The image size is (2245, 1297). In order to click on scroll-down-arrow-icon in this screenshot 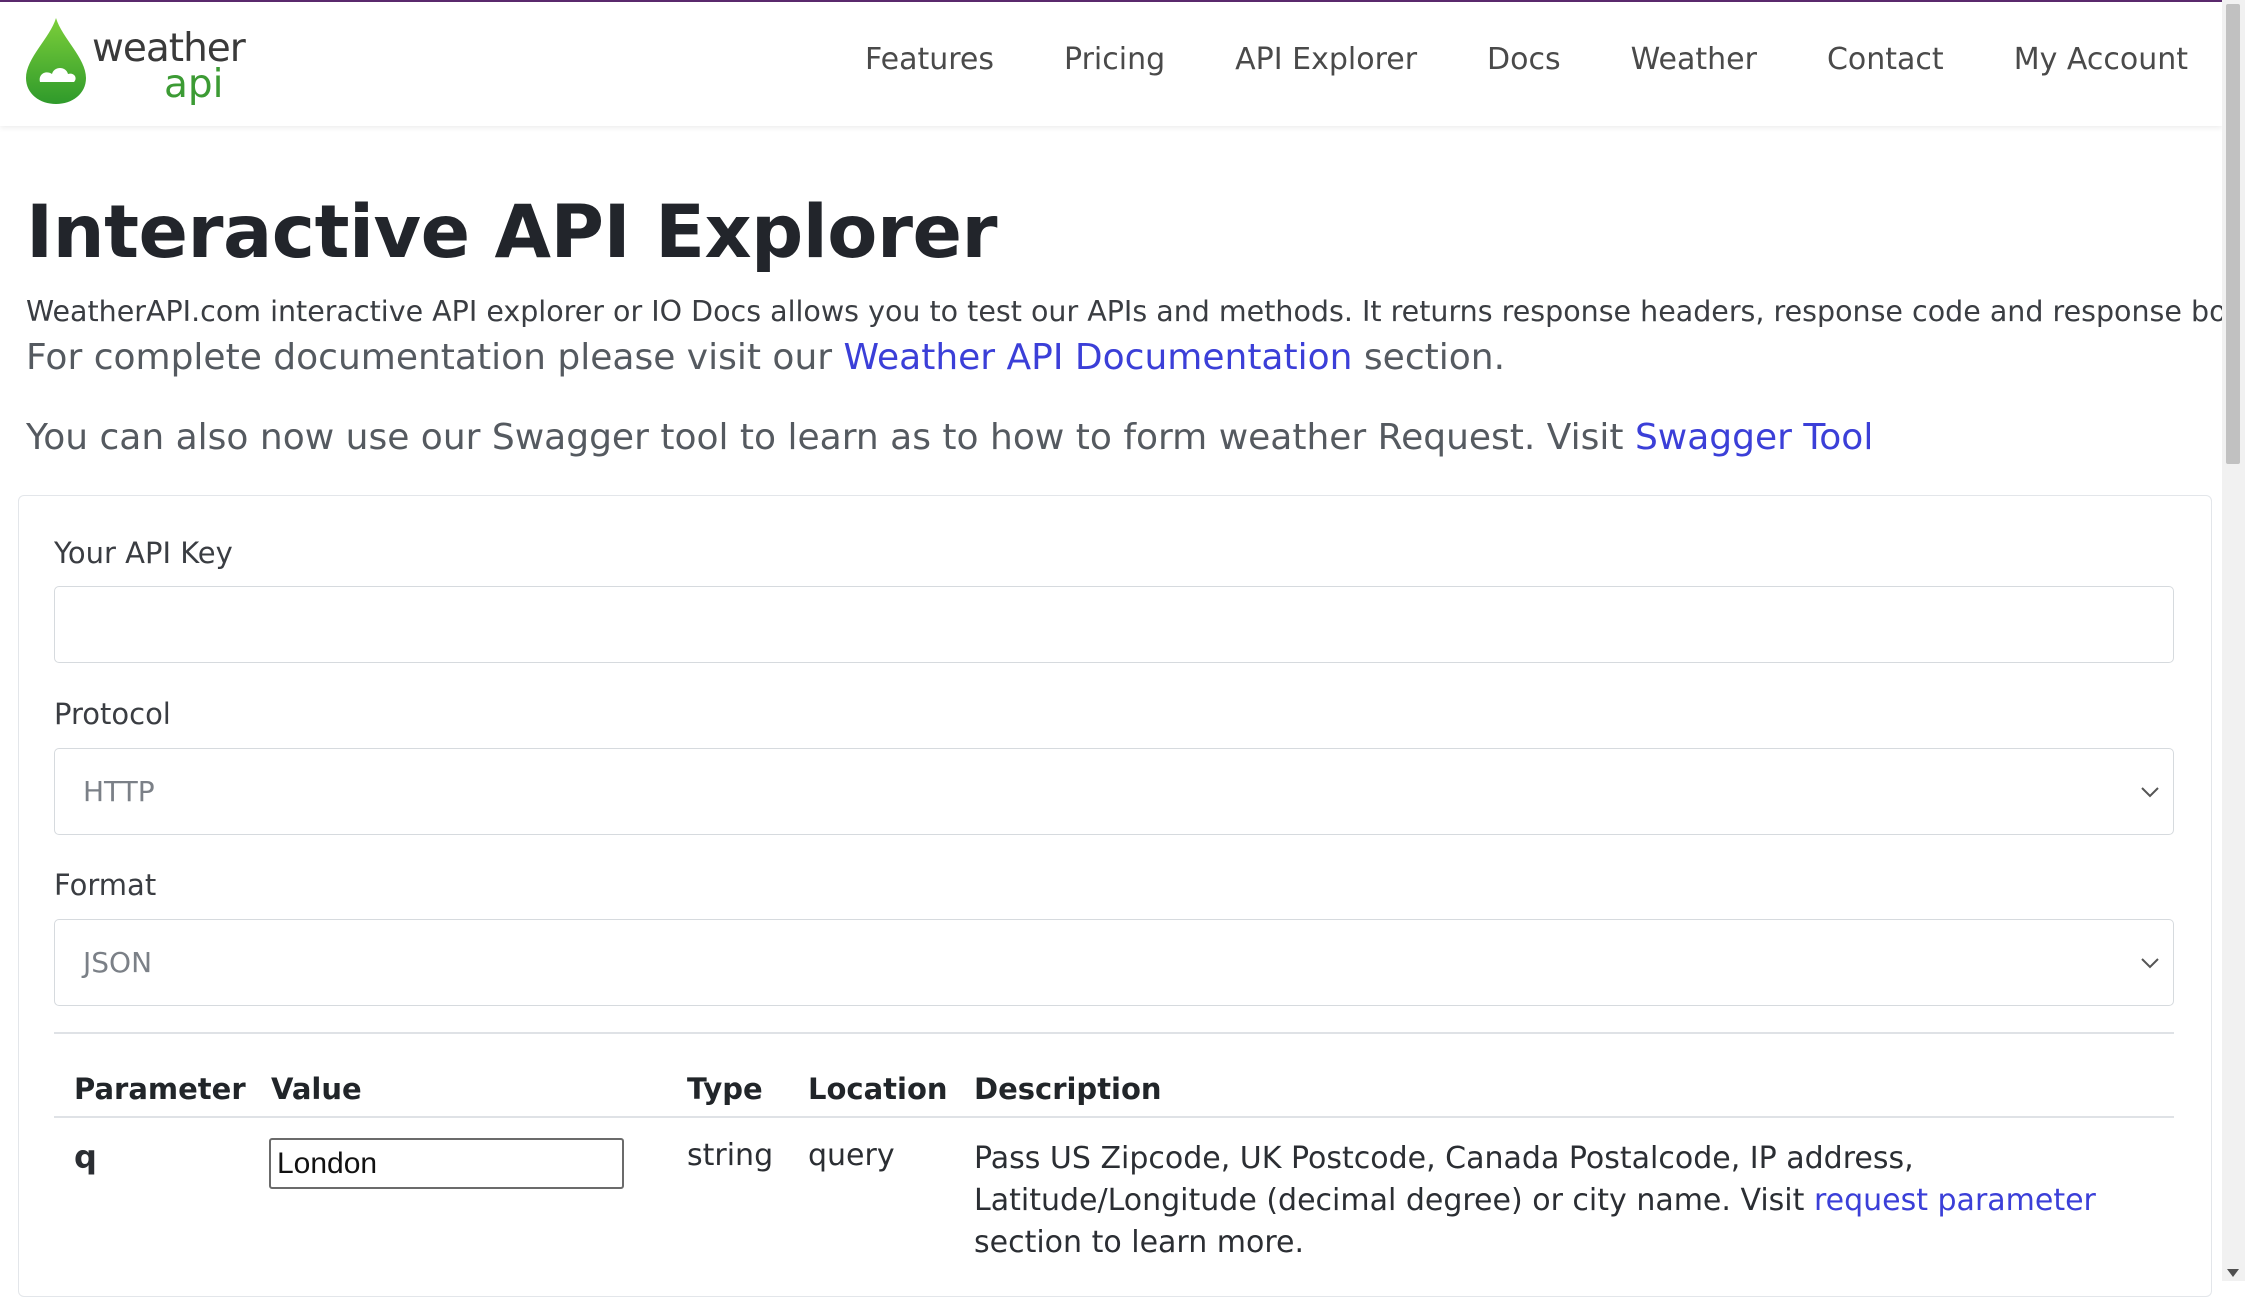, I will do `click(2233, 1273)`.